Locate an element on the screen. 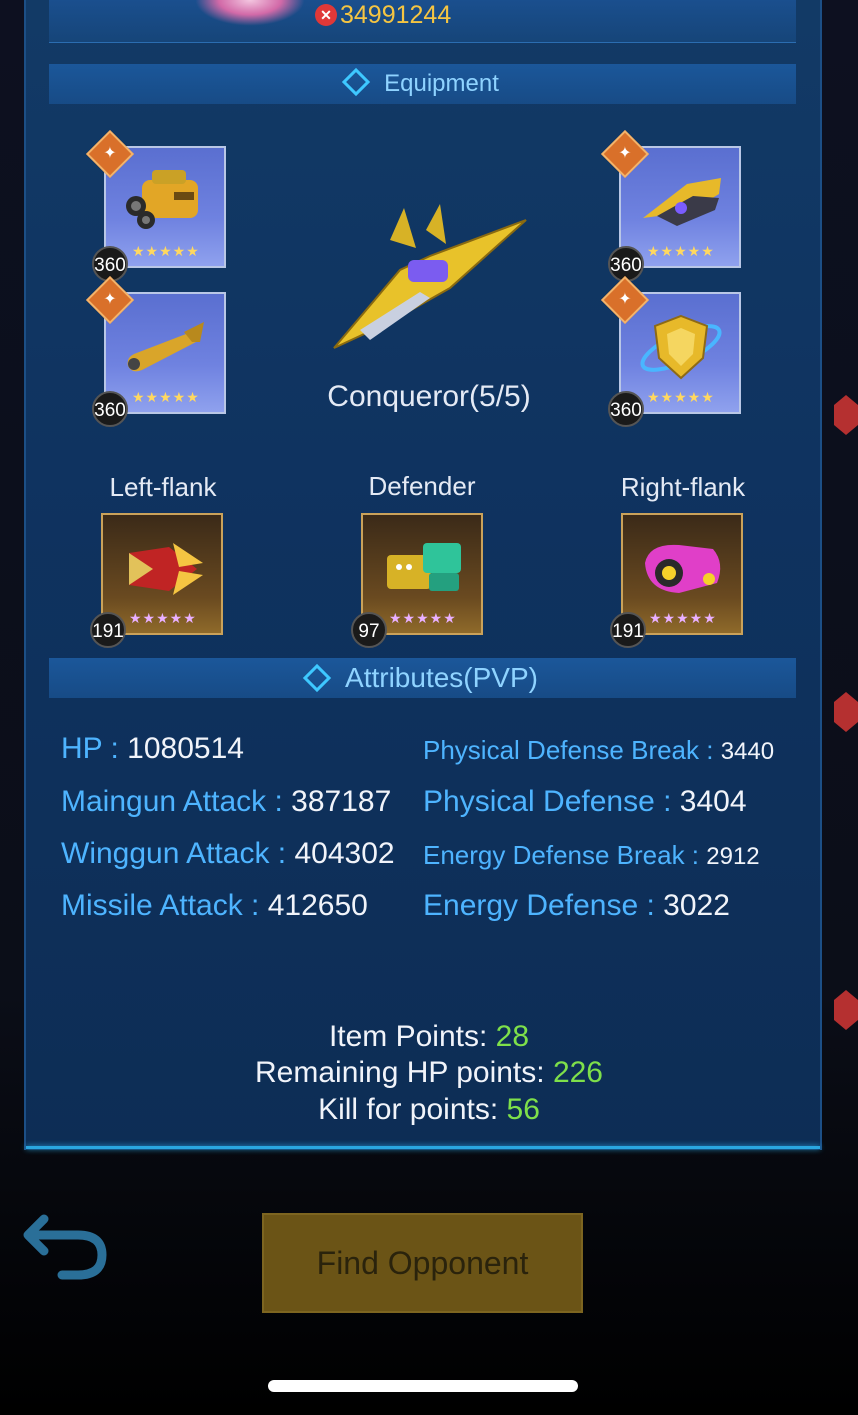  attr-winggun-attack: Winggun Attack : 404302 is located at coordinates (228, 854).